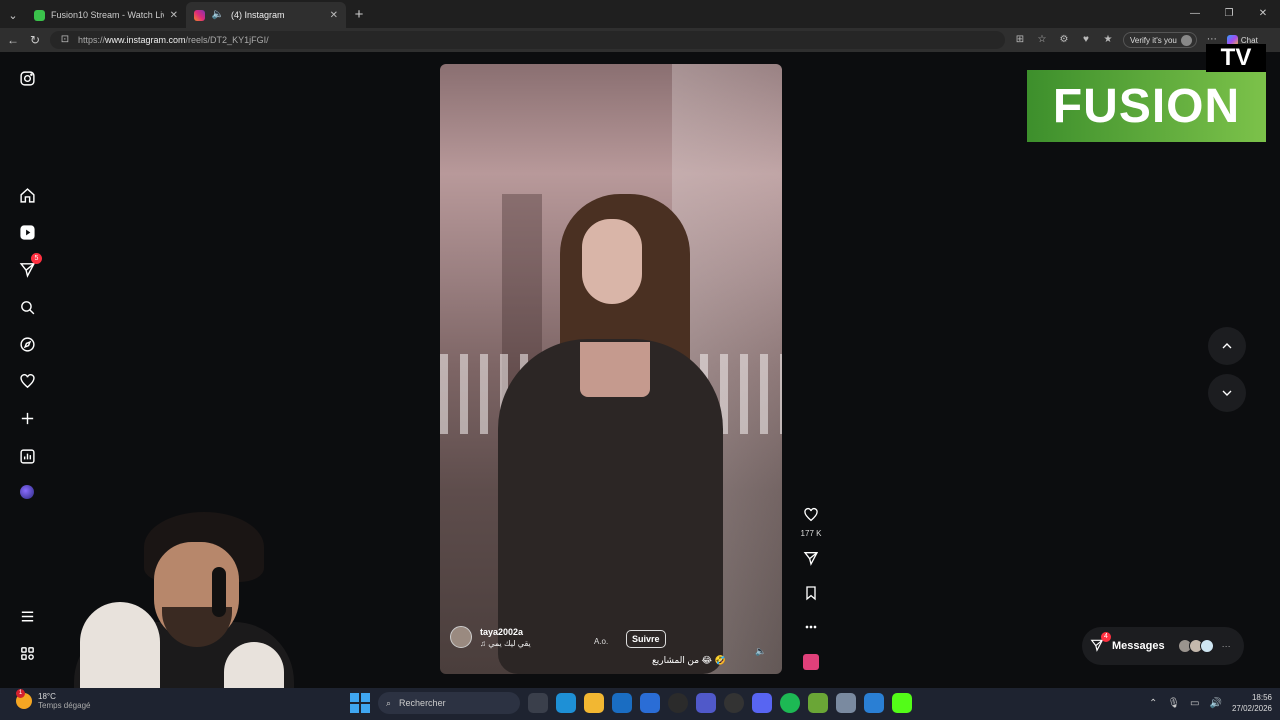 The width and height of the screenshot is (1280, 720). I want to click on network-icon: ▭, so click(1194, 703).